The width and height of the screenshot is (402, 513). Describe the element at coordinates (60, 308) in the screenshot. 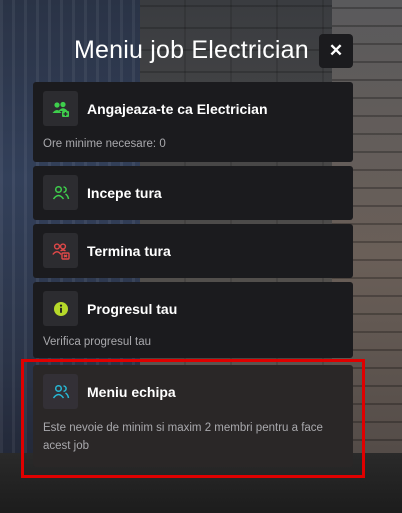

I see `info-icon` at that location.